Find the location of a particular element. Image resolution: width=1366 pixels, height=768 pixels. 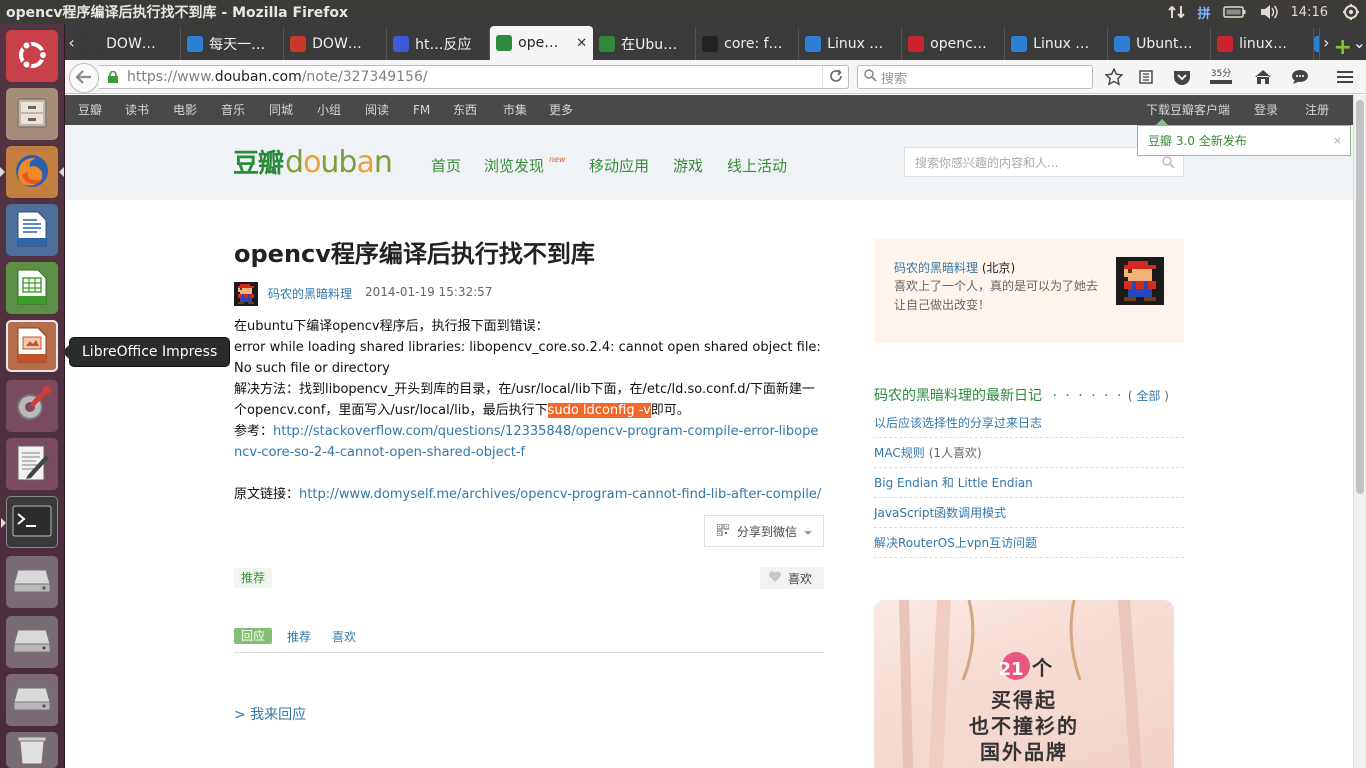

add-reply-link: > 我来回应 is located at coordinates (270, 714).